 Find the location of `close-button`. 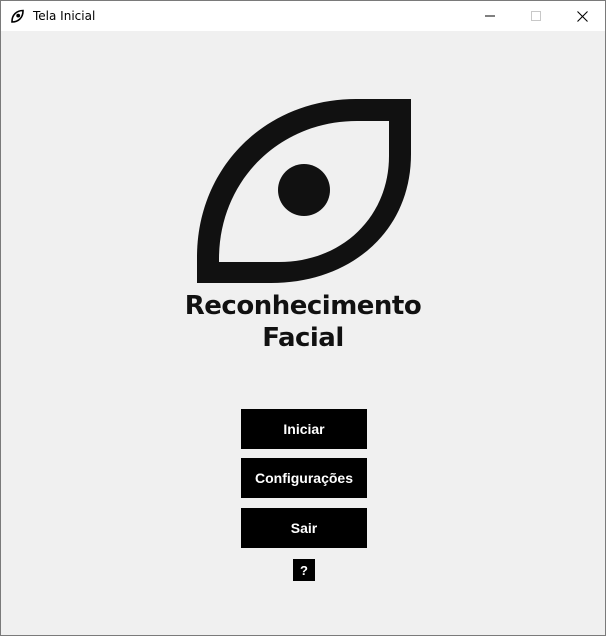

close-button is located at coordinates (582, 16).